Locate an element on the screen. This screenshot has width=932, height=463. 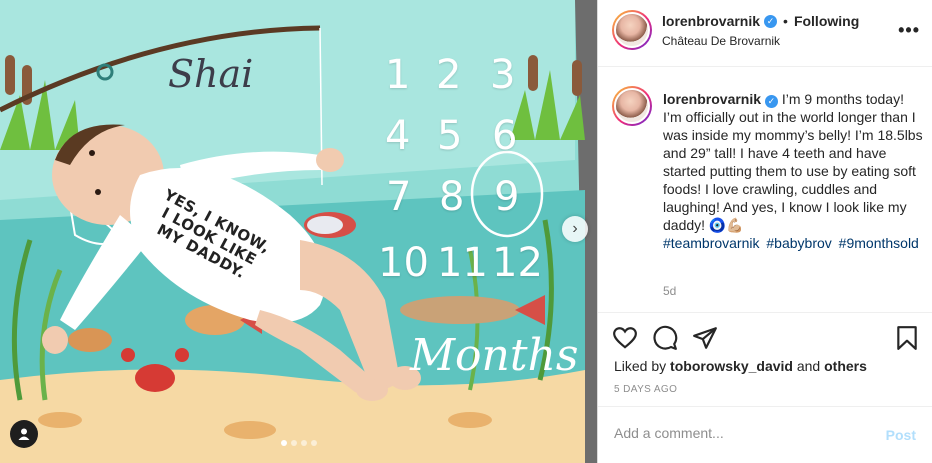
hashtag-list: #teambrovarnik #babybrov #9monthsold is located at coordinates (794, 243).